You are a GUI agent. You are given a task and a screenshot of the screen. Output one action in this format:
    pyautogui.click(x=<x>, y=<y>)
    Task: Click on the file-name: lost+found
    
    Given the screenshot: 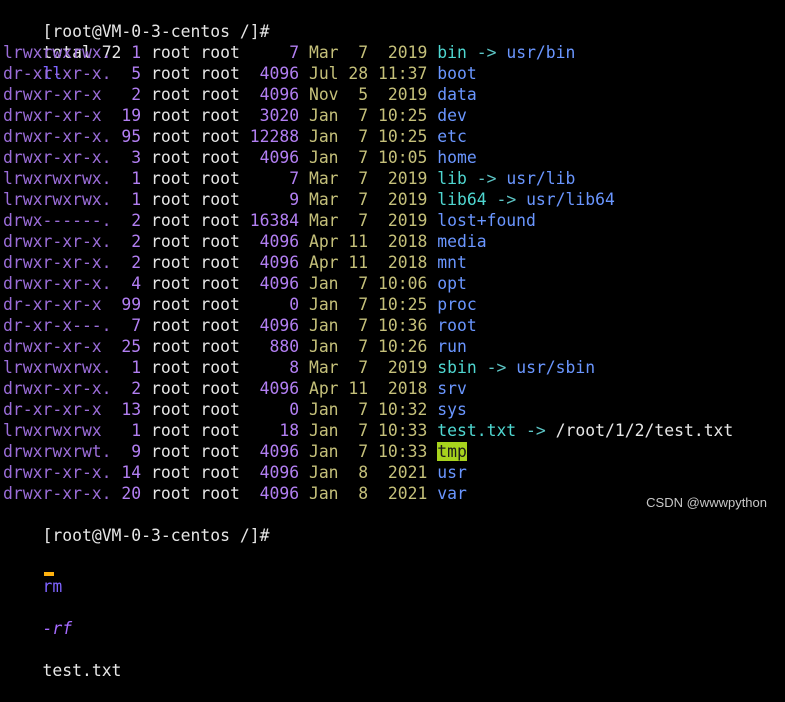 What is the action you would take?
    pyautogui.click(x=486, y=220)
    